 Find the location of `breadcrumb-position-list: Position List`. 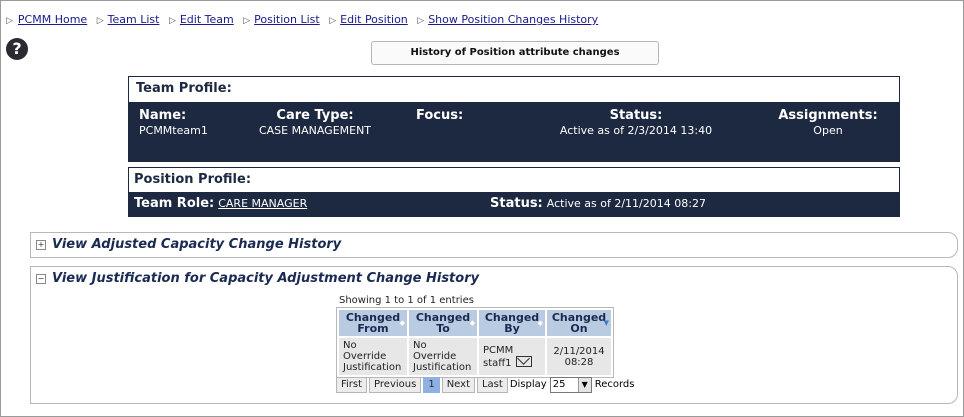

breadcrumb-position-list: Position List is located at coordinates (287, 19).